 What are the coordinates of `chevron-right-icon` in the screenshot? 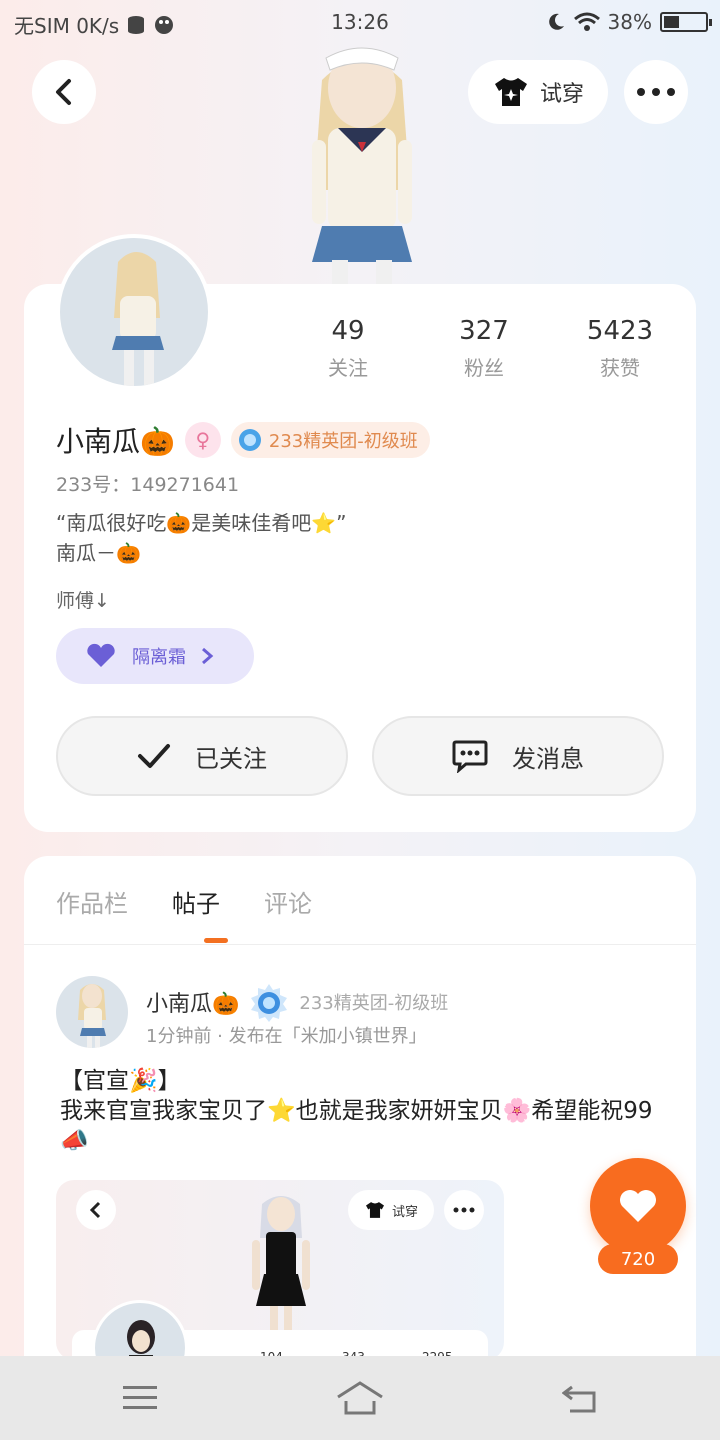 It's located at (208, 656).